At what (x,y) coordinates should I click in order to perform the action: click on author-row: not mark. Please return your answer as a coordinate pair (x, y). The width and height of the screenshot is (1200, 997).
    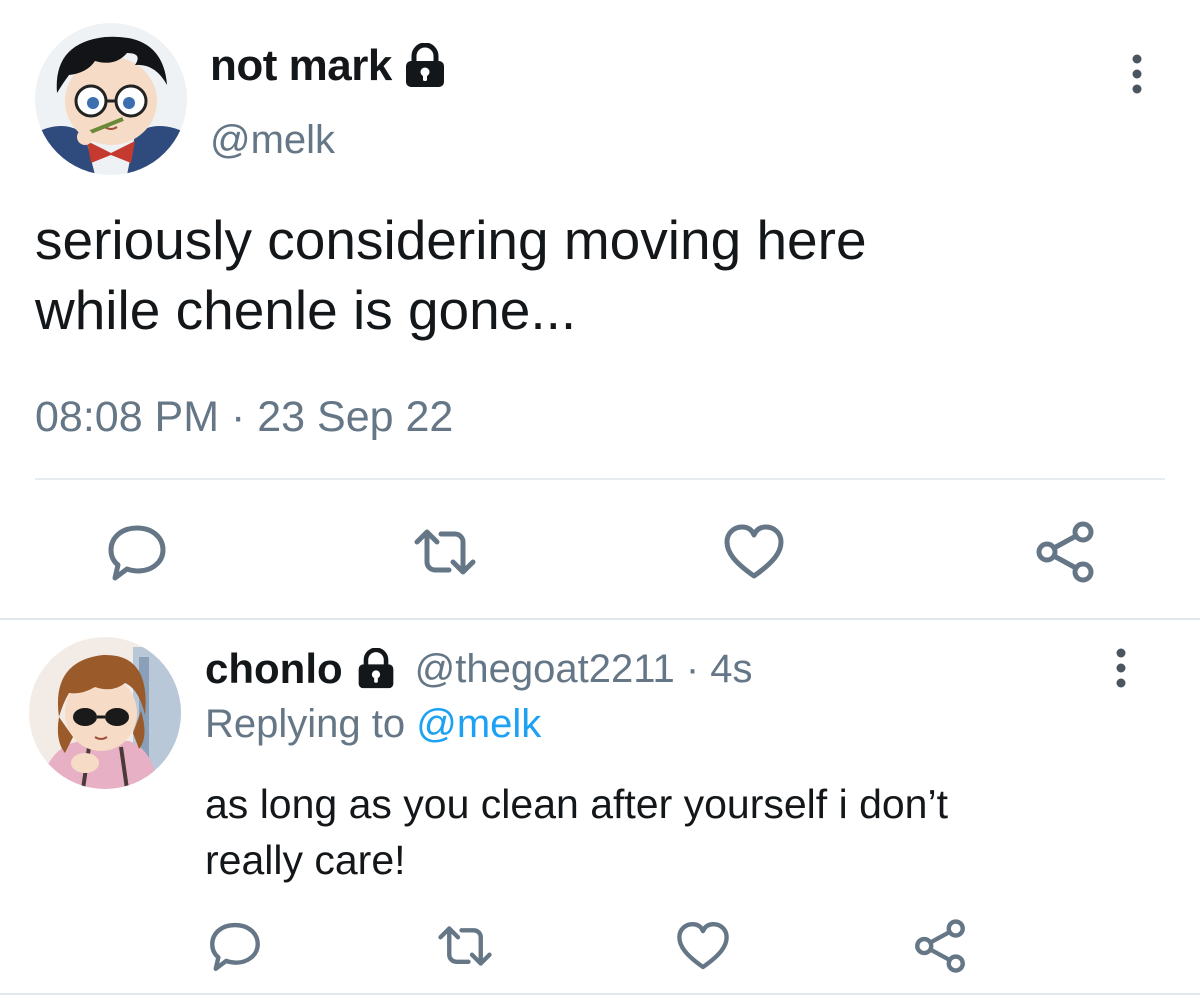
    Looking at the image, I should click on (329, 66).